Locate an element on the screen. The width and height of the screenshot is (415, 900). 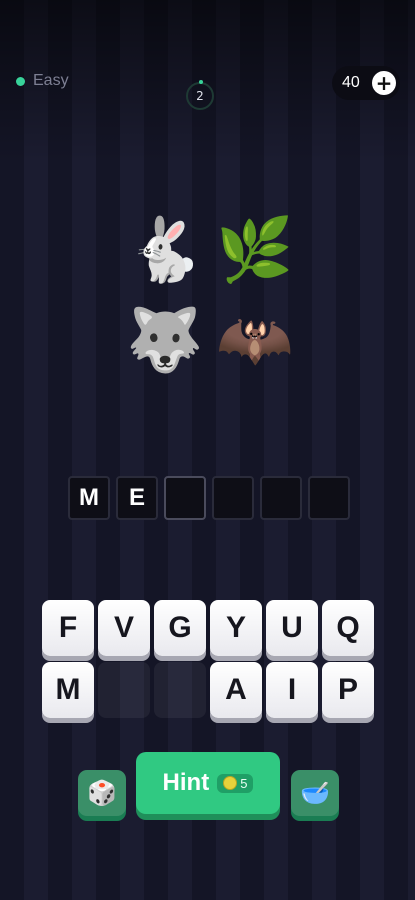
coin-count: 40 is located at coordinates (351, 82).